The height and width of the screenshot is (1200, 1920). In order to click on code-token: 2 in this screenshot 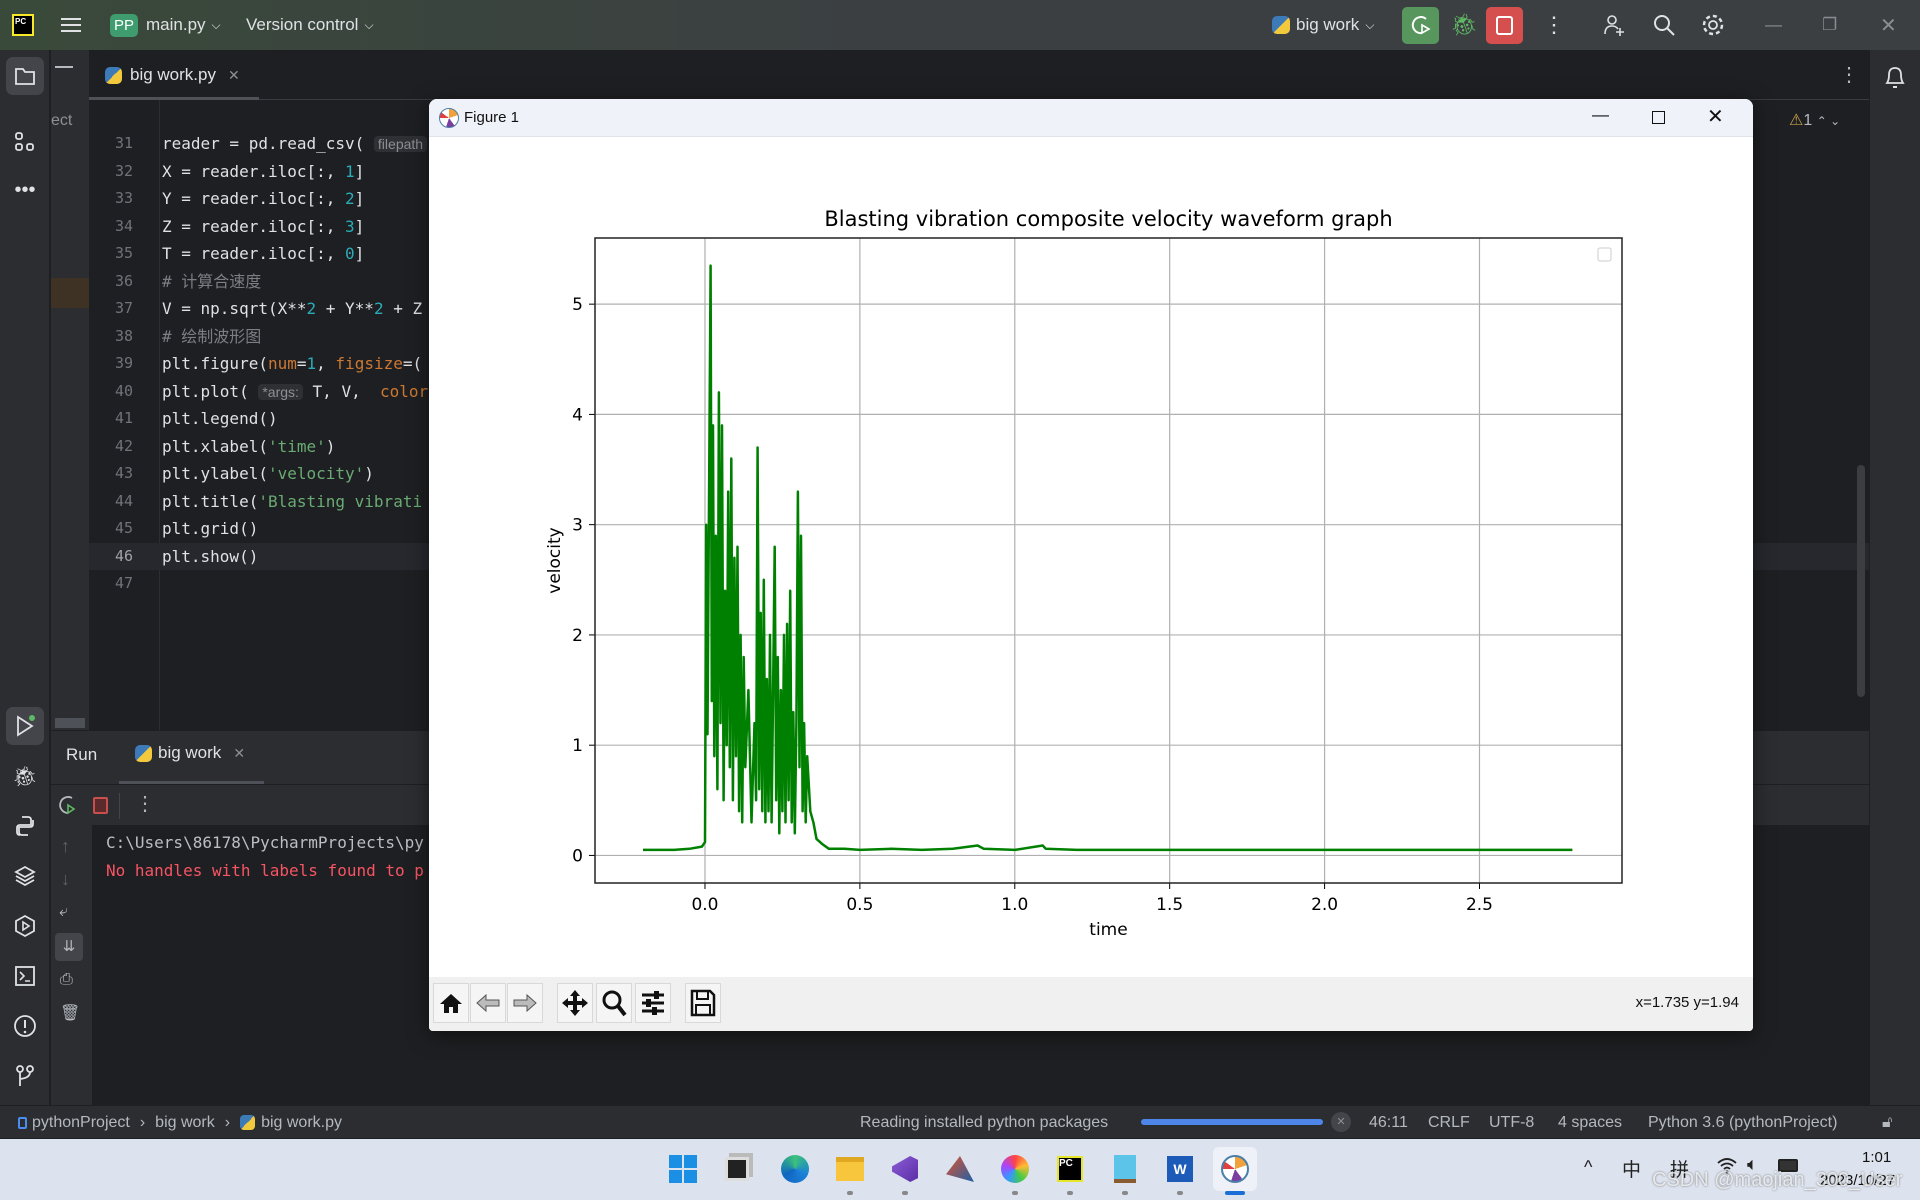, I will do `click(378, 309)`.